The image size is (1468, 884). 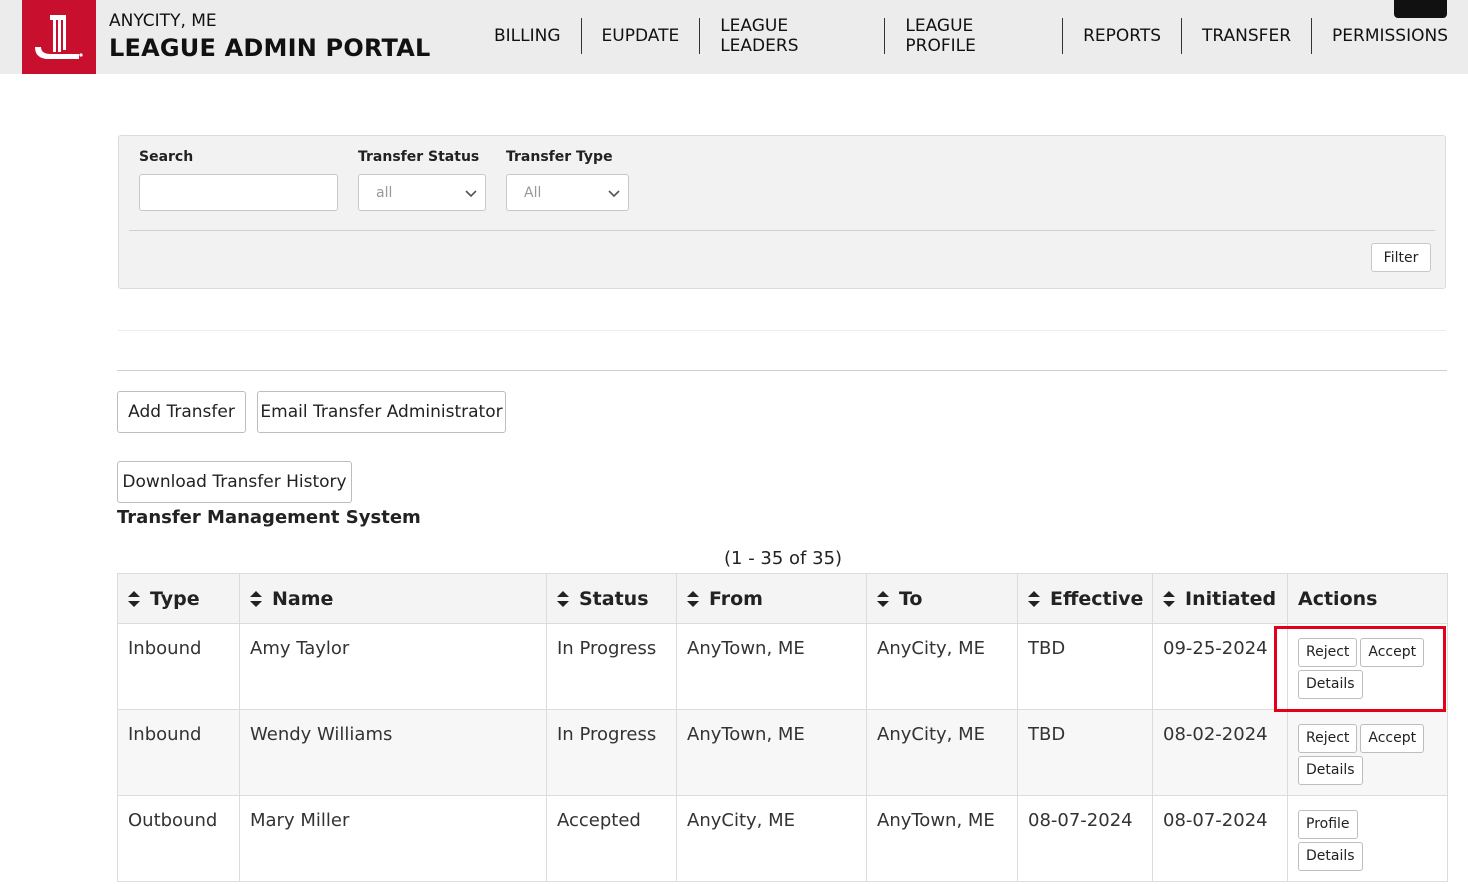 What do you see at coordinates (1231, 598) in the screenshot?
I see `col-label: Initiated` at bounding box center [1231, 598].